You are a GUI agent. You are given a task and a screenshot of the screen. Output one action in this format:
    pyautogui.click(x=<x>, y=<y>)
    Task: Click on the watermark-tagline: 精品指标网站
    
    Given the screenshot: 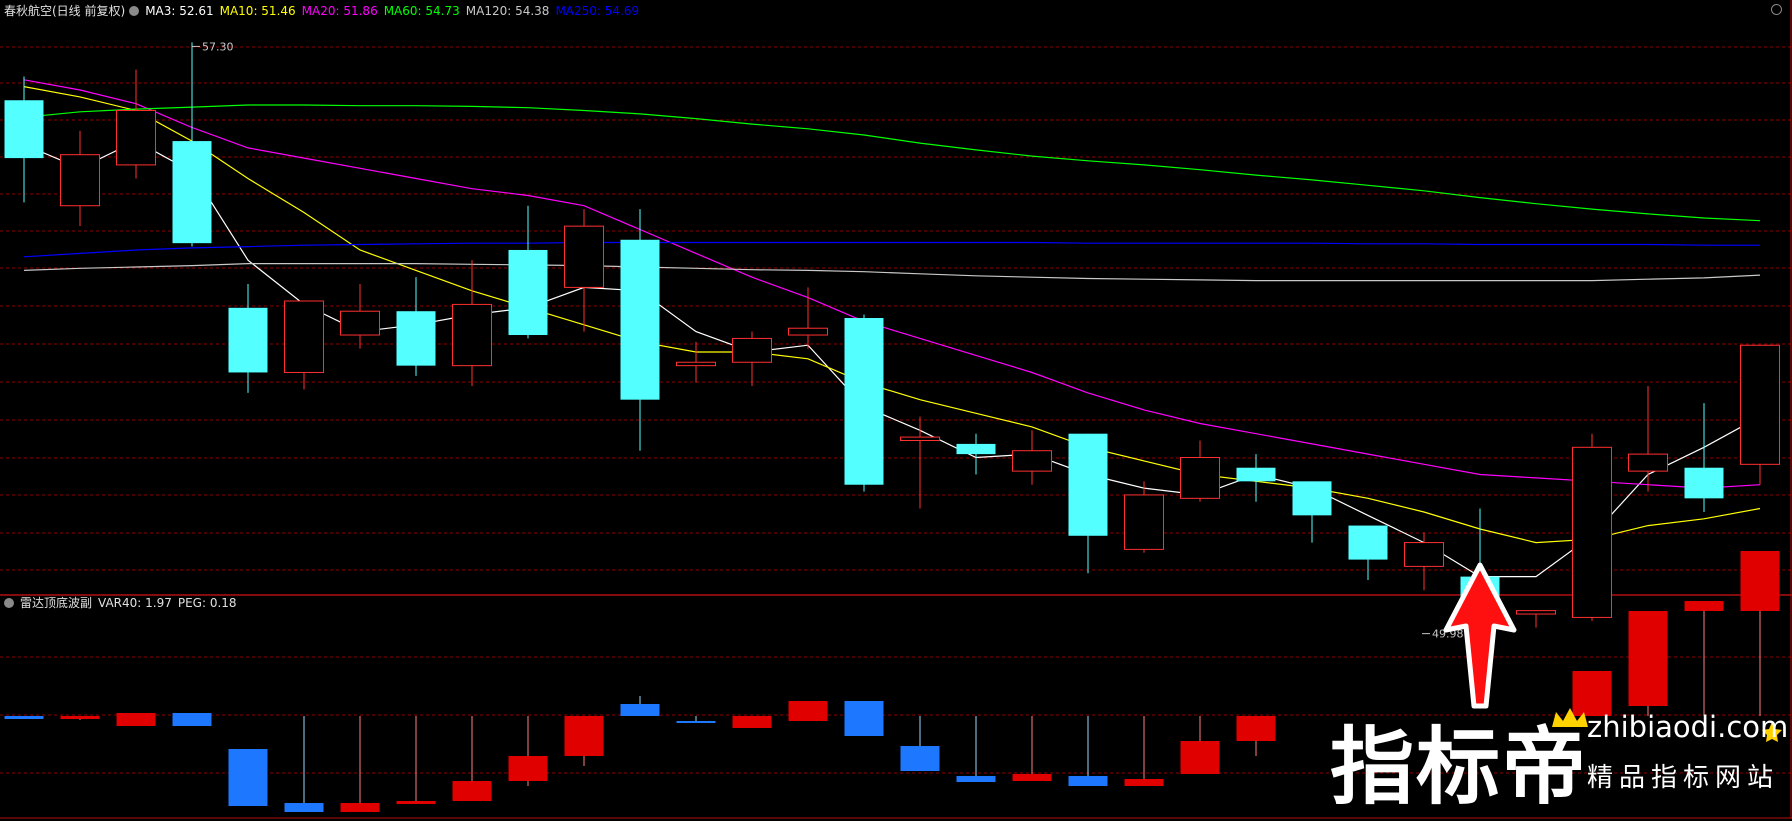 What is the action you would take?
    pyautogui.click(x=1683, y=778)
    